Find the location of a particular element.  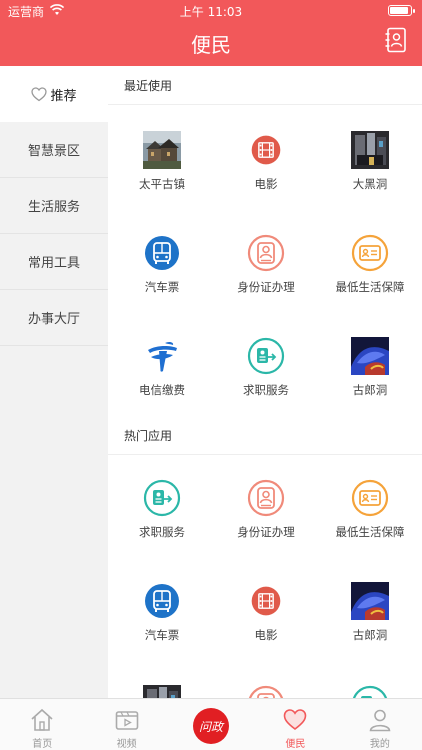

status-time: 上午 11:03 is located at coordinates (211, 12).